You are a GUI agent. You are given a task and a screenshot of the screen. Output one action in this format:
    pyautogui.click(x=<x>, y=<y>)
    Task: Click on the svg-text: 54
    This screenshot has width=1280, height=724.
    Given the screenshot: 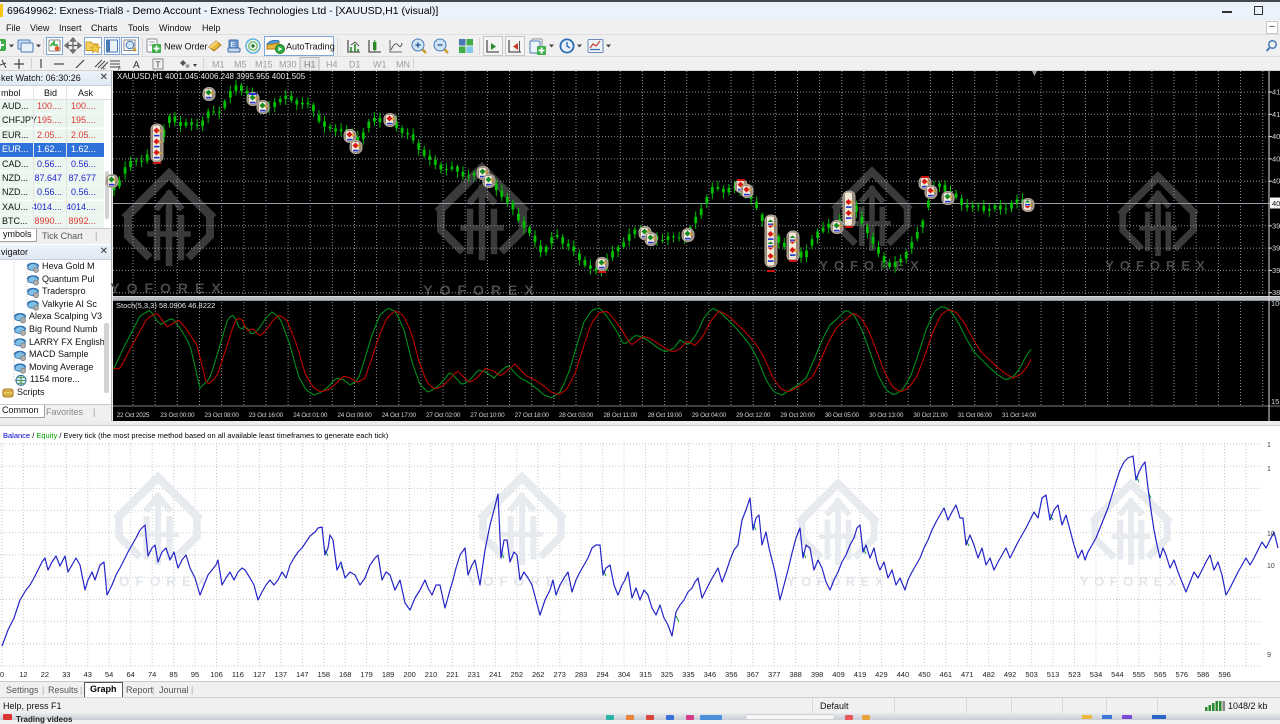 What is the action you would take?
    pyautogui.click(x=109, y=674)
    